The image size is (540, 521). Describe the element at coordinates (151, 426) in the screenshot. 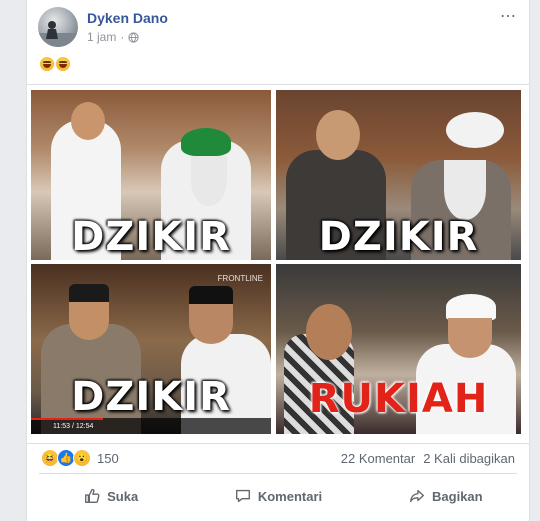

I see `video-progress-bar: 11:53 / 12:54` at that location.